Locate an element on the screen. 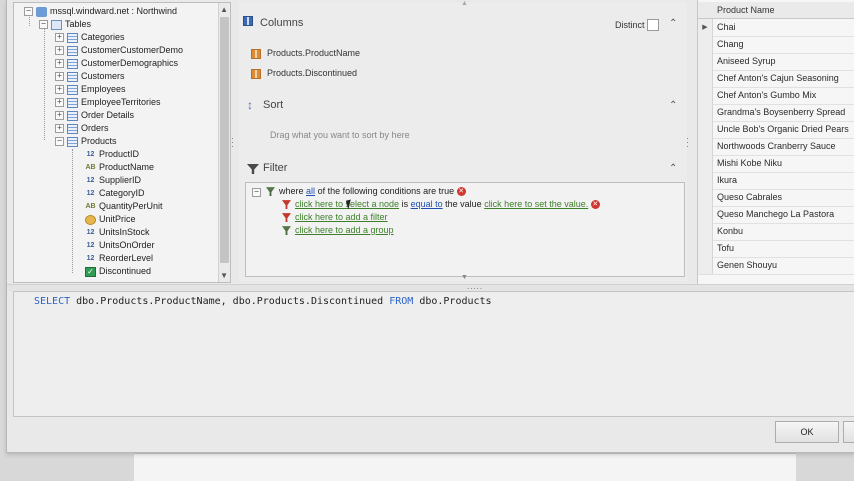 The width and height of the screenshot is (854, 481). grid-row: Grandma's Boysenberry Spread is located at coordinates (776, 113).